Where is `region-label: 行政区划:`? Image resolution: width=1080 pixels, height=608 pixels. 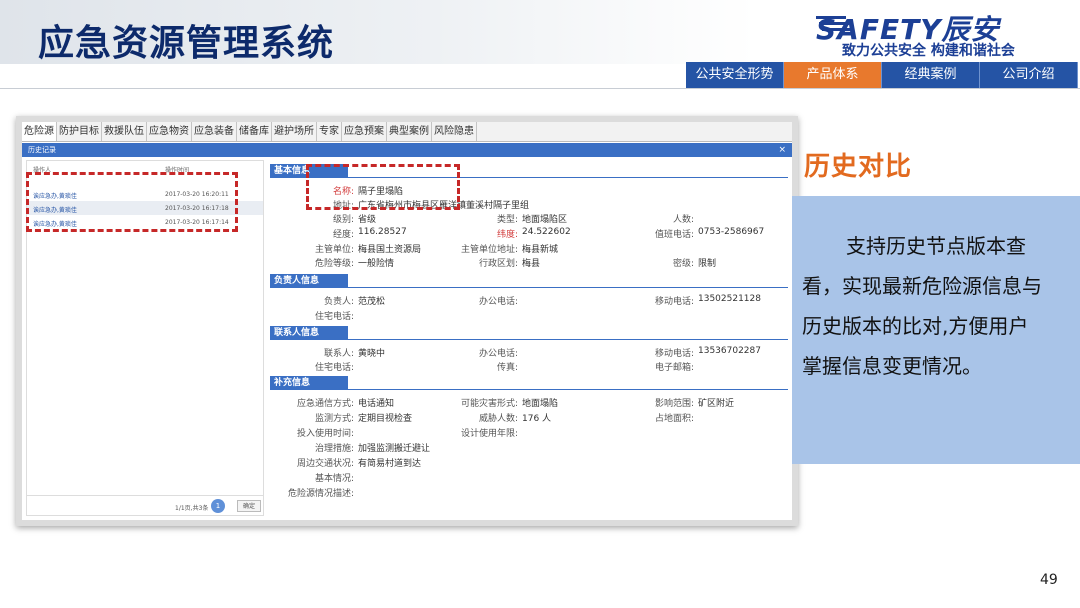 region-label: 行政区划: is located at coordinates (498, 264).